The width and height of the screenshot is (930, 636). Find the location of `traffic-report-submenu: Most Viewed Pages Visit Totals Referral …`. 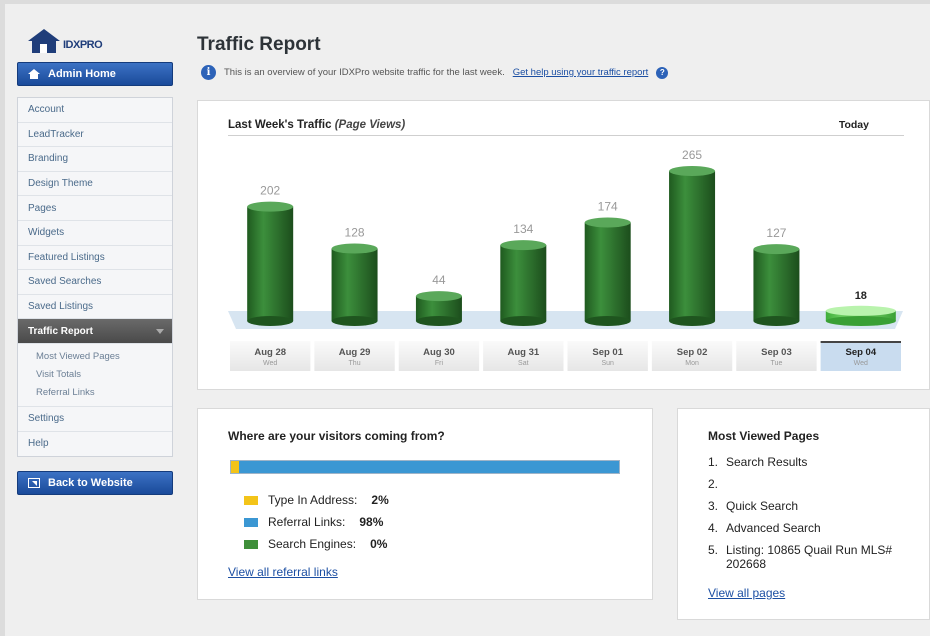

traffic-report-submenu: Most Viewed Pages Visit Totals Referral … is located at coordinates (95, 375).